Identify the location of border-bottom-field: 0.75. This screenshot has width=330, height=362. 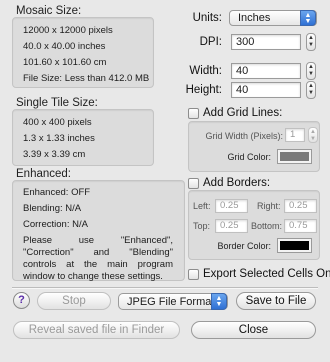
(300, 226).